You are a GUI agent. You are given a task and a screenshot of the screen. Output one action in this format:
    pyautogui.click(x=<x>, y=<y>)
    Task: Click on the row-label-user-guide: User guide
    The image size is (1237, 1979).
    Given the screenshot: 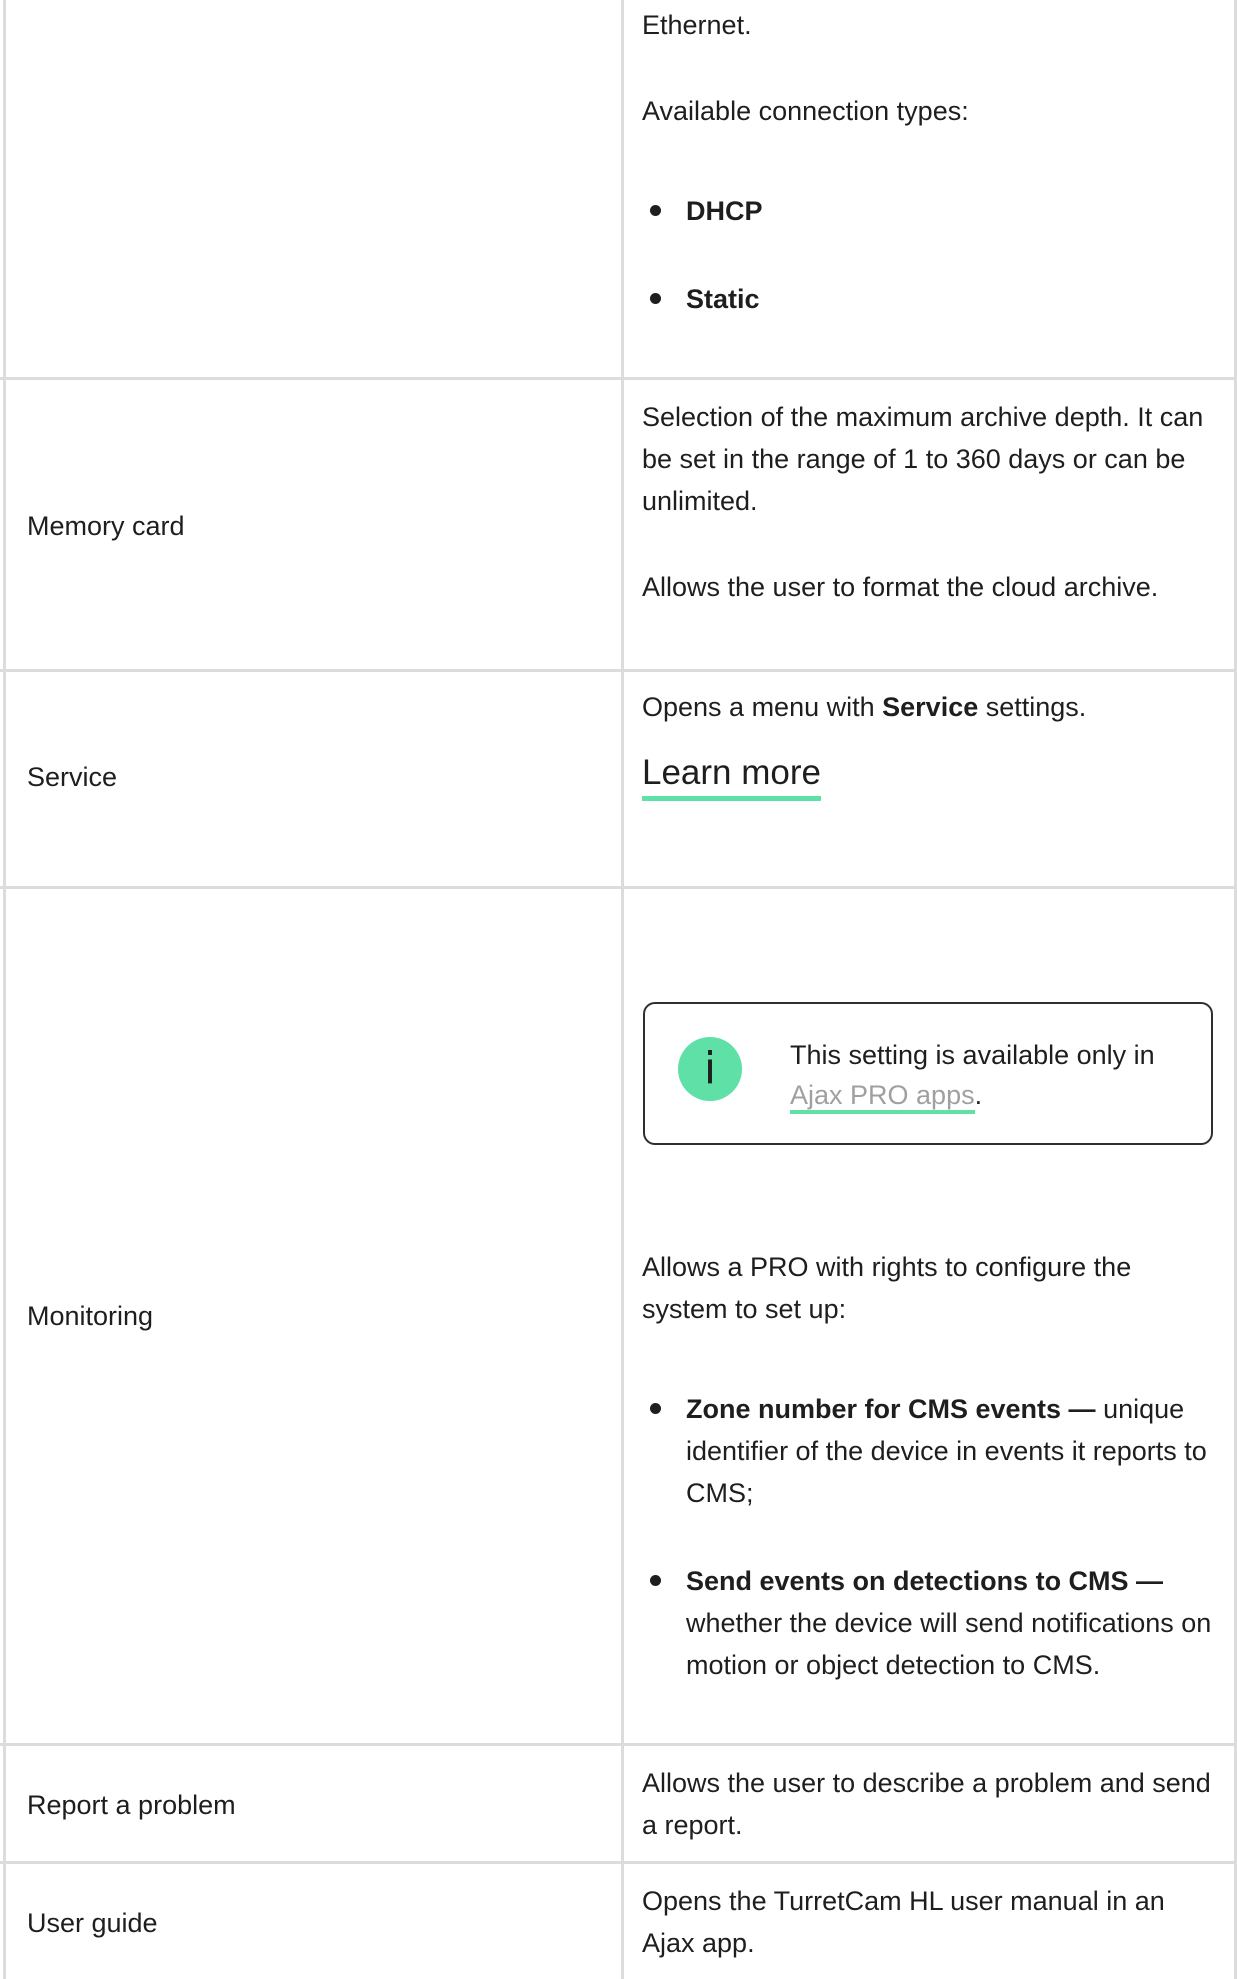 What is the action you would take?
    pyautogui.click(x=92, y=1923)
    